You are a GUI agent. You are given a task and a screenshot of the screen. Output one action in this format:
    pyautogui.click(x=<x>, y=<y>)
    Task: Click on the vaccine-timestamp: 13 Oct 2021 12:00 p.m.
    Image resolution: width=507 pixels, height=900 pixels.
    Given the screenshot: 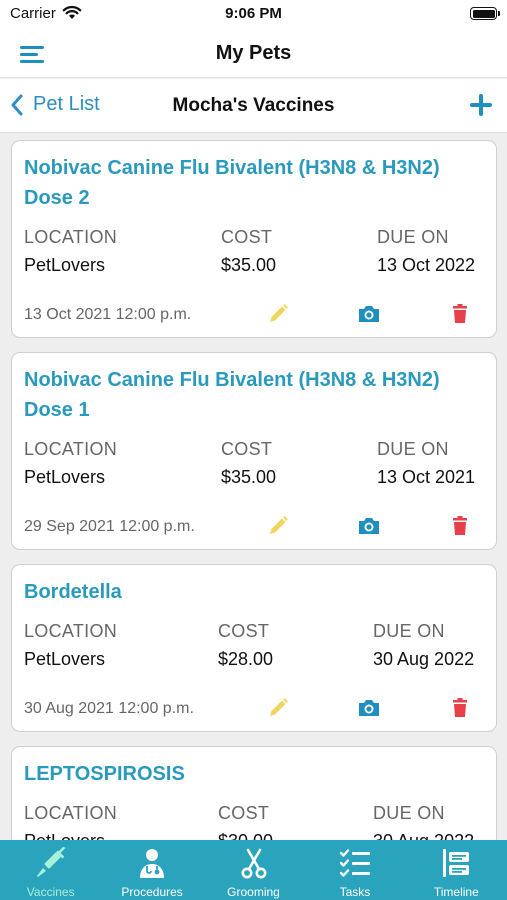 What is the action you would take?
    pyautogui.click(x=108, y=314)
    